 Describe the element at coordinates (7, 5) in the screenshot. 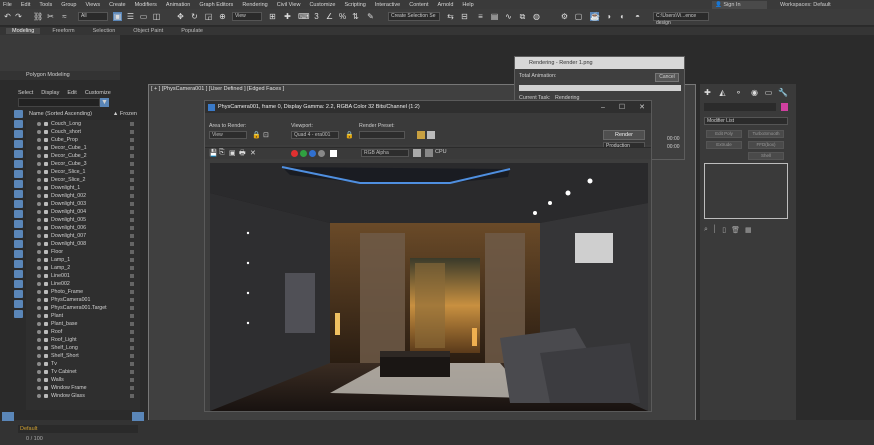

I see `menu-item-file: File` at that location.